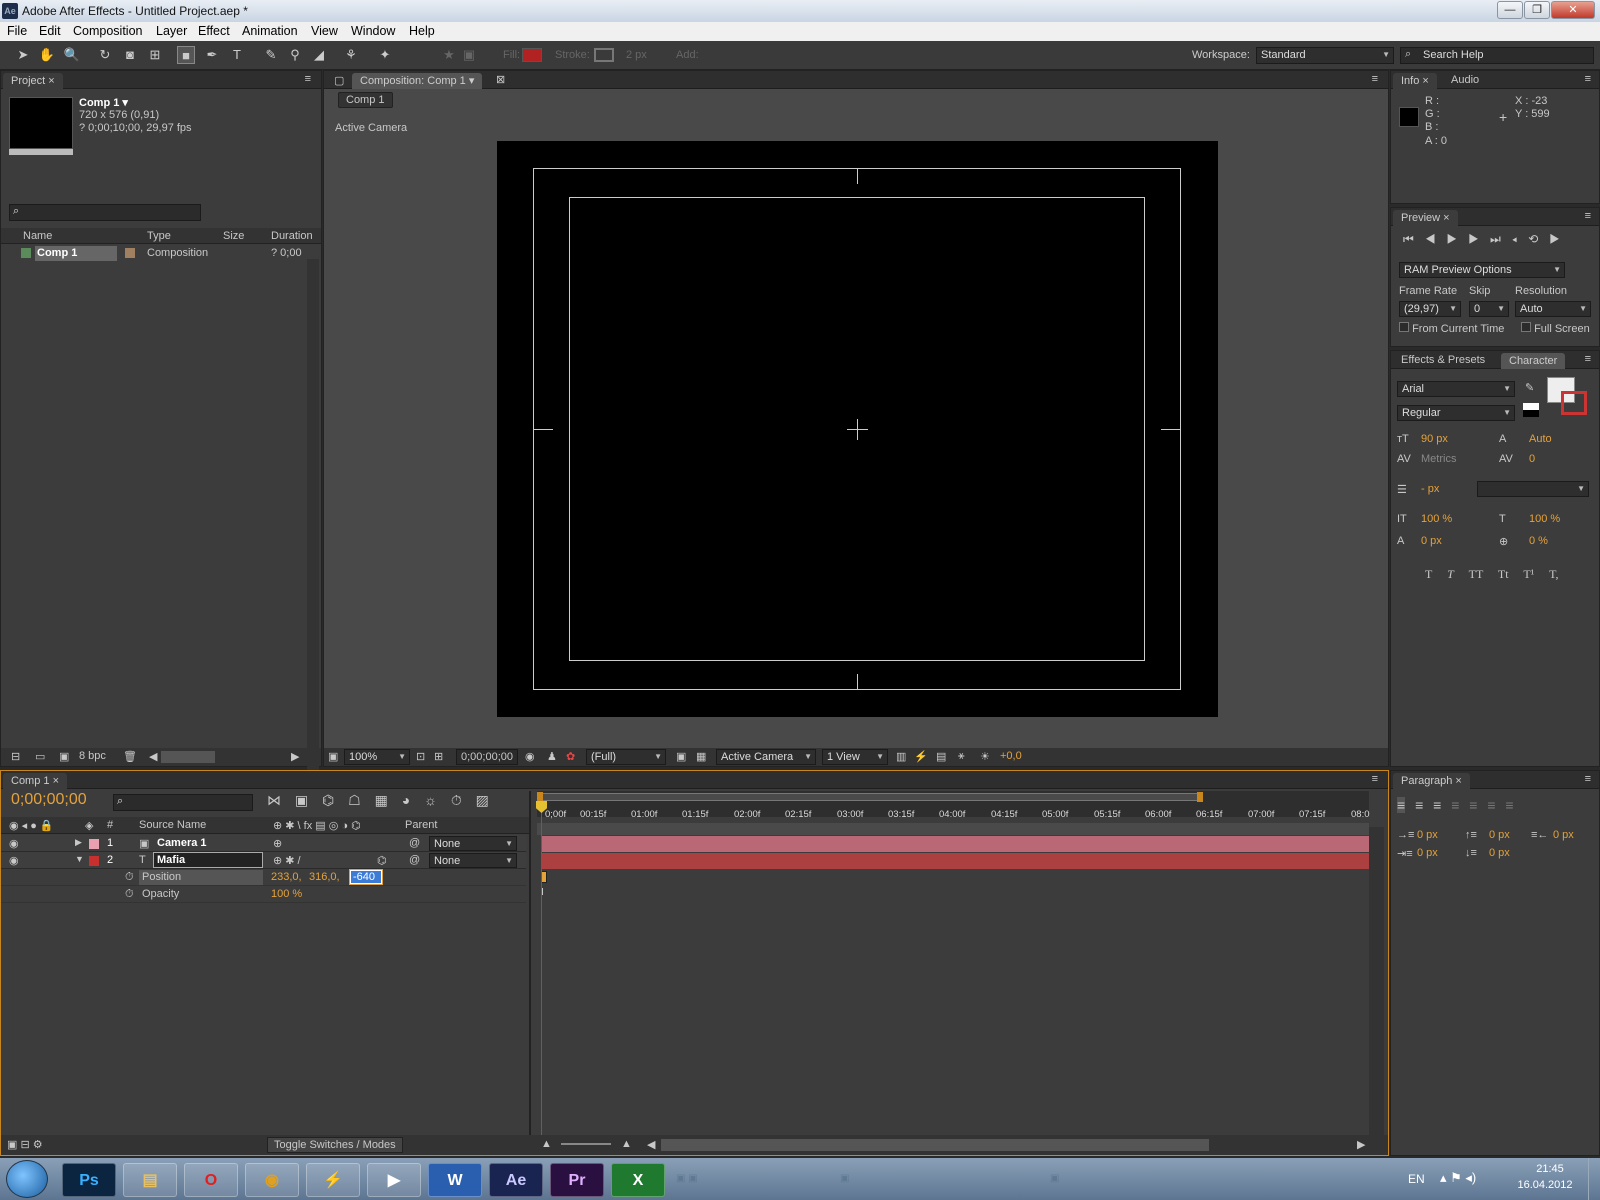  What do you see at coordinates (214, 31) in the screenshot?
I see `menu-effect: Effect` at bounding box center [214, 31].